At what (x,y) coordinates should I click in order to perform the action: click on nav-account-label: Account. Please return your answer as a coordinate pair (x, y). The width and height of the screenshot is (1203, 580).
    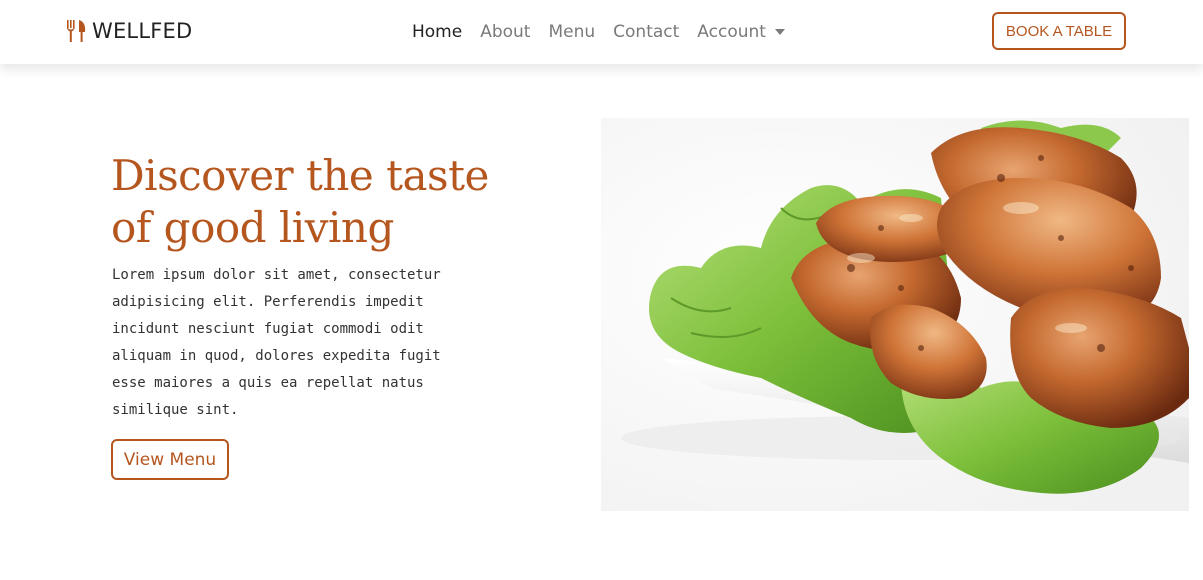
    Looking at the image, I should click on (731, 32).